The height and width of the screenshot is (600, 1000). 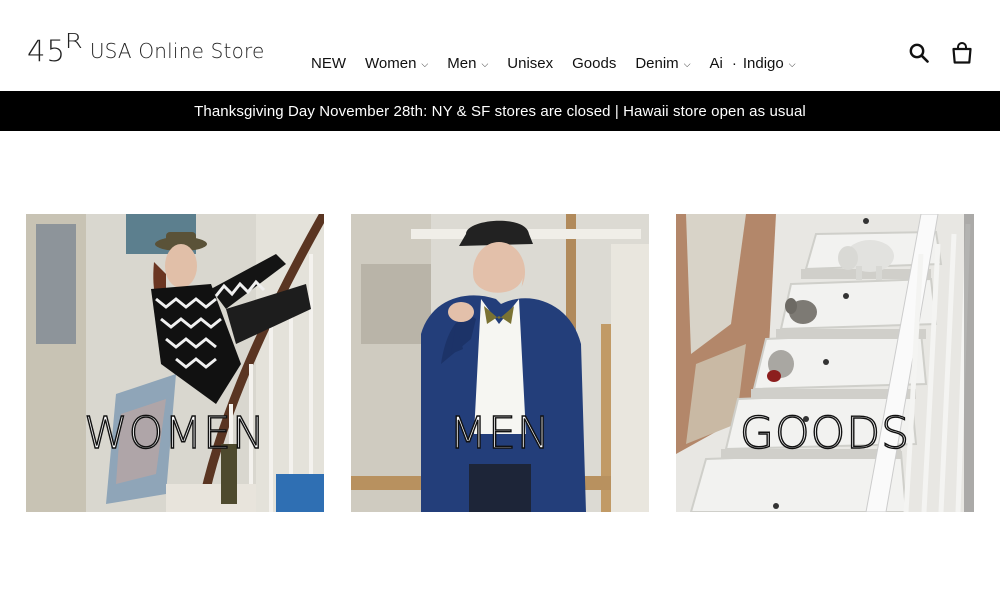 I want to click on search-icon, so click(x=919, y=53).